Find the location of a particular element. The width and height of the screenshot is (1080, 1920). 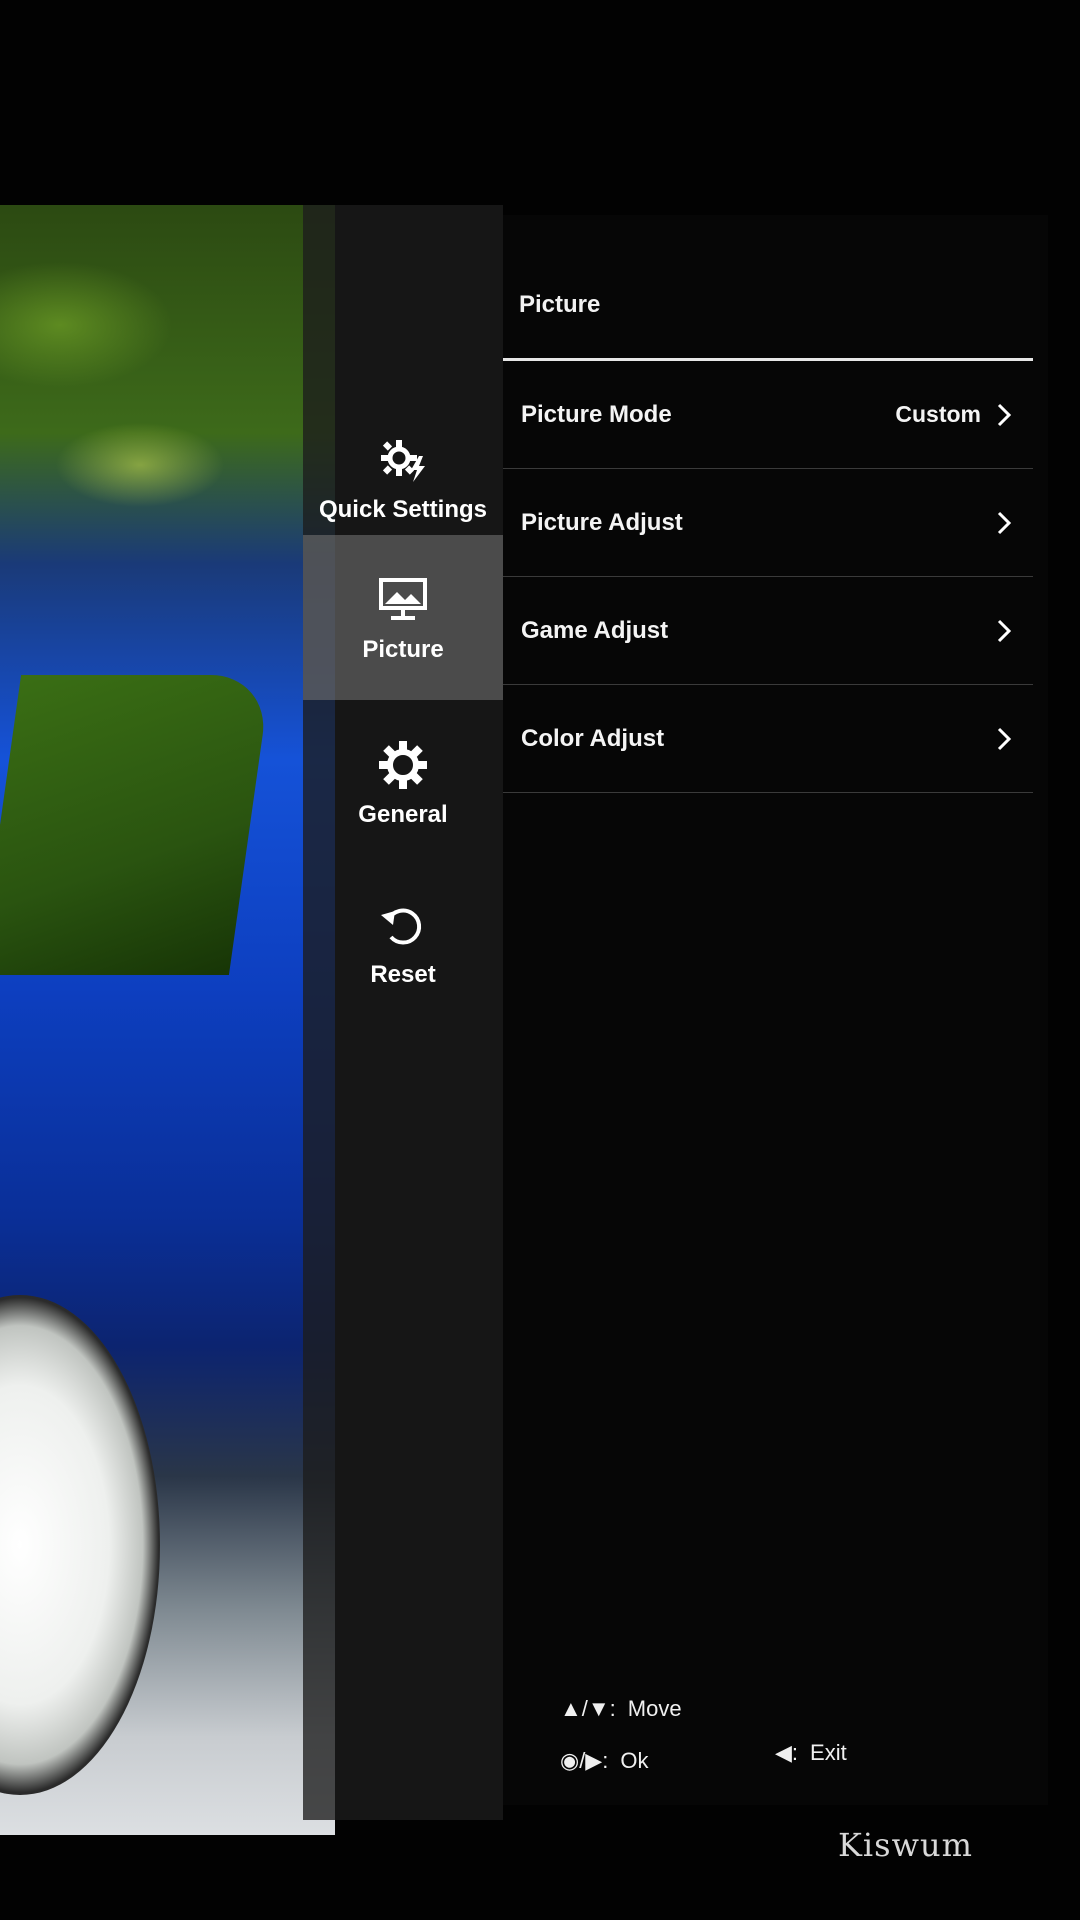

hint-exit: ◀: Exit is located at coordinates (811, 1753).